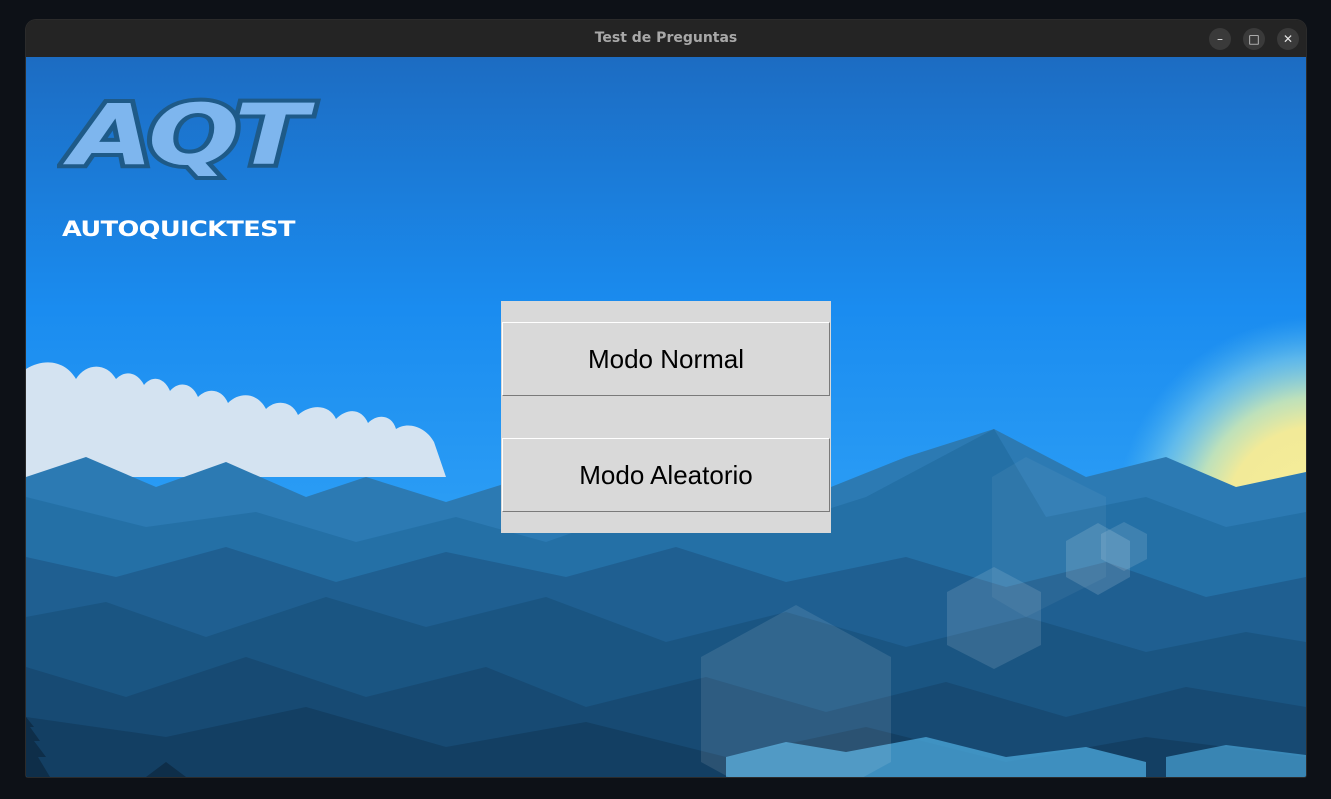  Describe the element at coordinates (1220, 39) in the screenshot. I see `minimize-button: –` at that location.